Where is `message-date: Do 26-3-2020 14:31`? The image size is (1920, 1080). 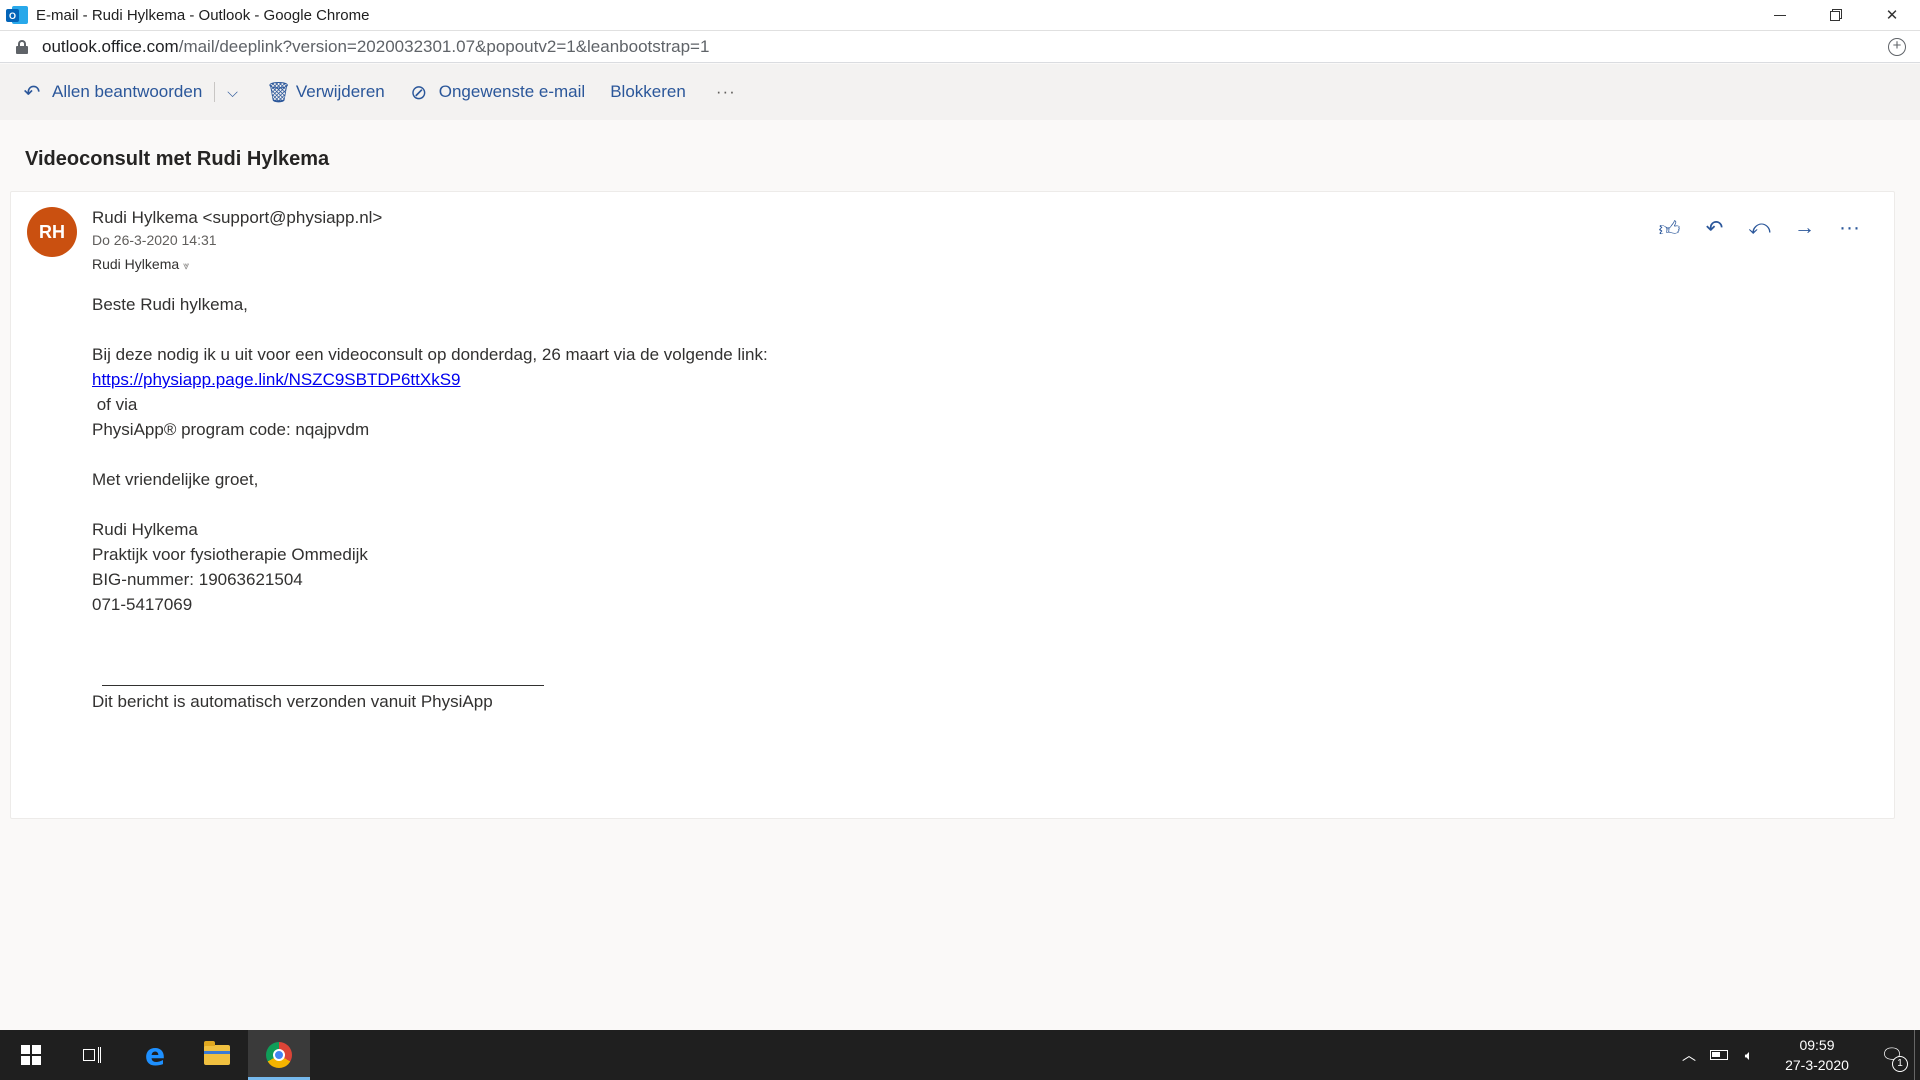 message-date: Do 26-3-2020 14:31 is located at coordinates (154, 240).